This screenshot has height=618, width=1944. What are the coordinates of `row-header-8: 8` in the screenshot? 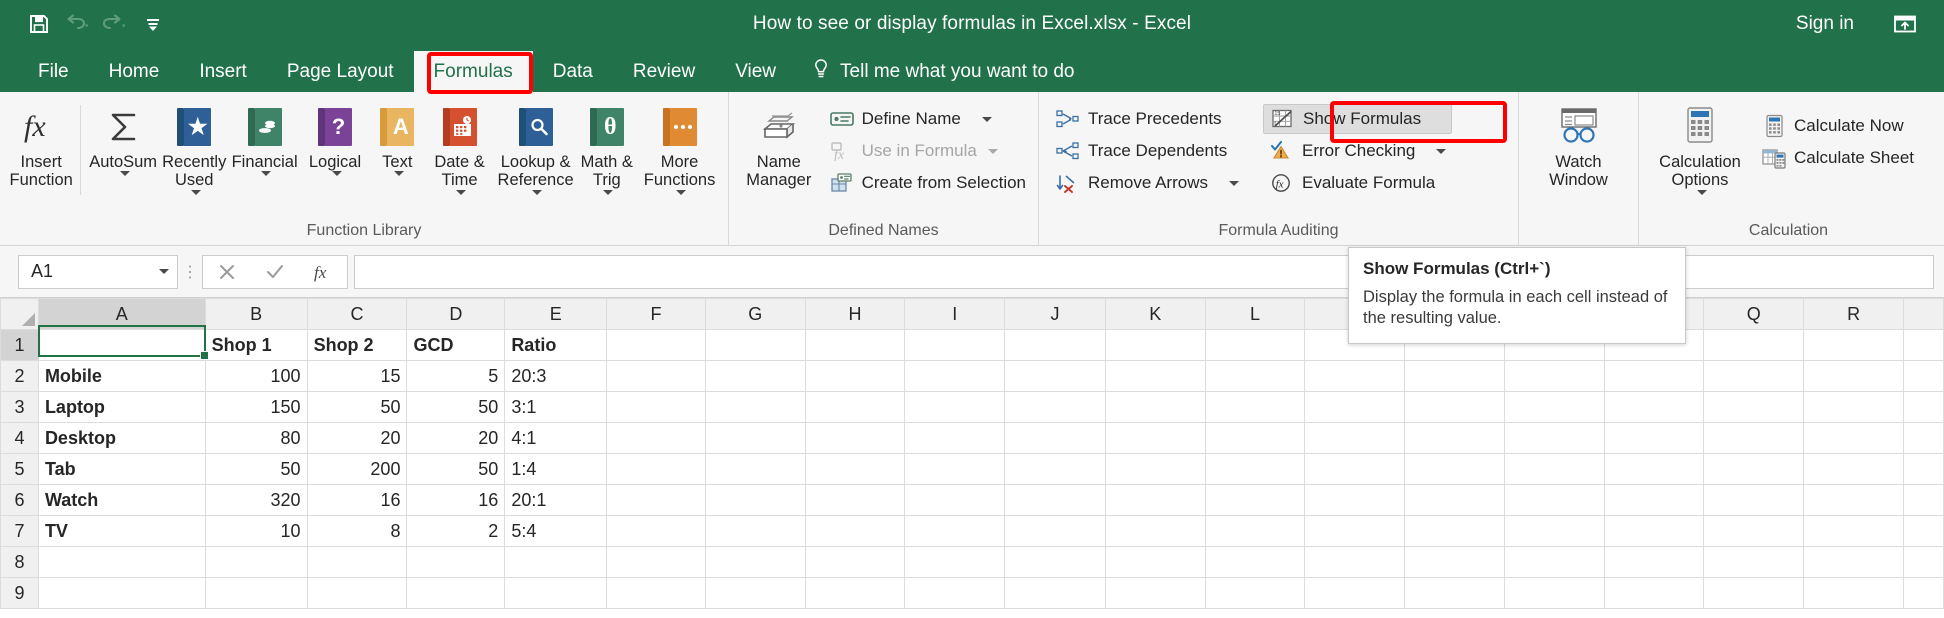 It's located at (19, 562).